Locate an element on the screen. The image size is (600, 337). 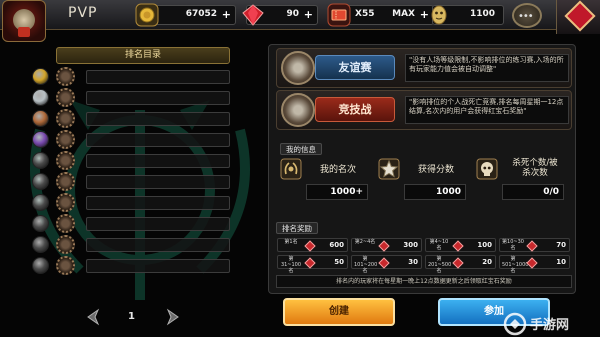
kill-death-label: 杀死个数/被 杀次数 is located at coordinates (535, 168).